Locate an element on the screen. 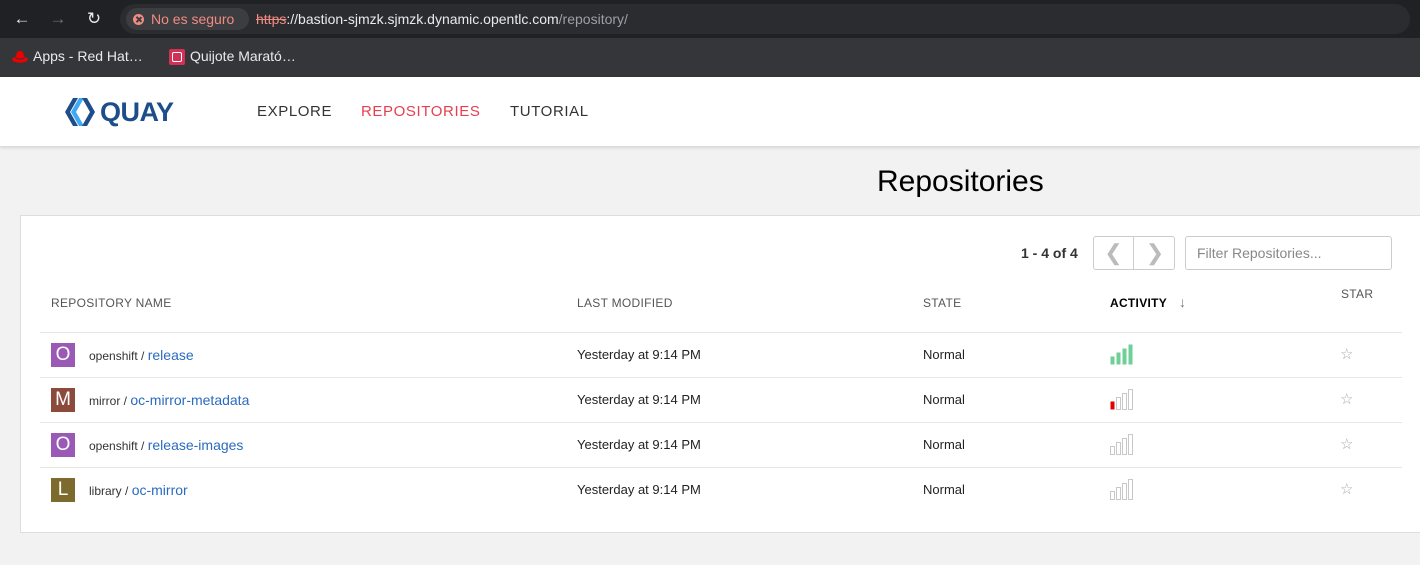  repo-namespace: library / oc-mirror is located at coordinates (138, 490).